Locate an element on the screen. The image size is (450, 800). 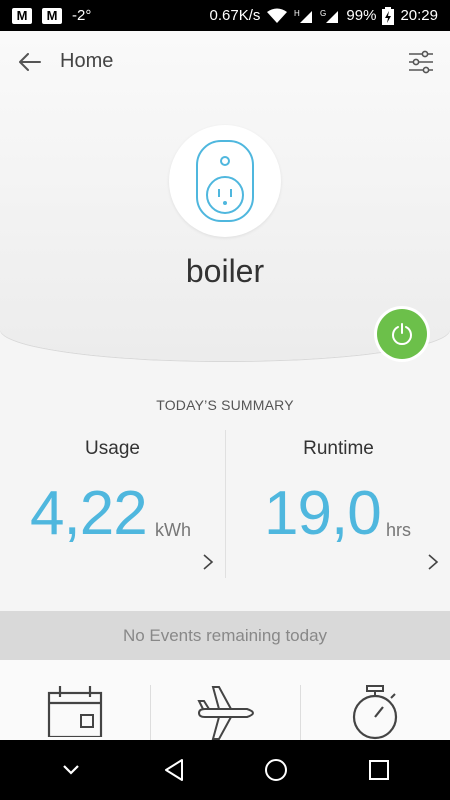
device-name: boiler is located at coordinates (225, 271).